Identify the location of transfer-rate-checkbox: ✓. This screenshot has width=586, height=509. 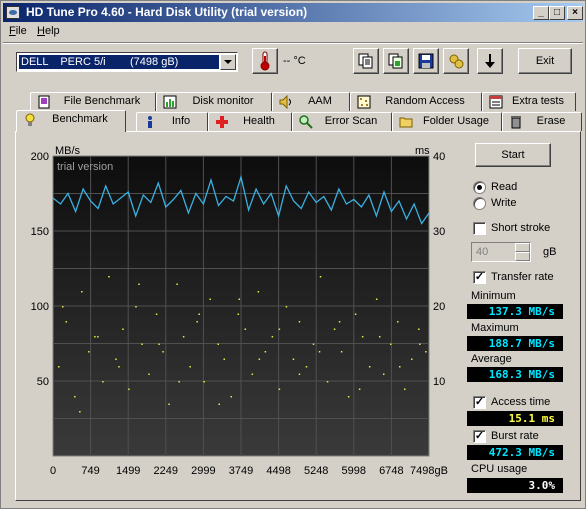
(479, 277).